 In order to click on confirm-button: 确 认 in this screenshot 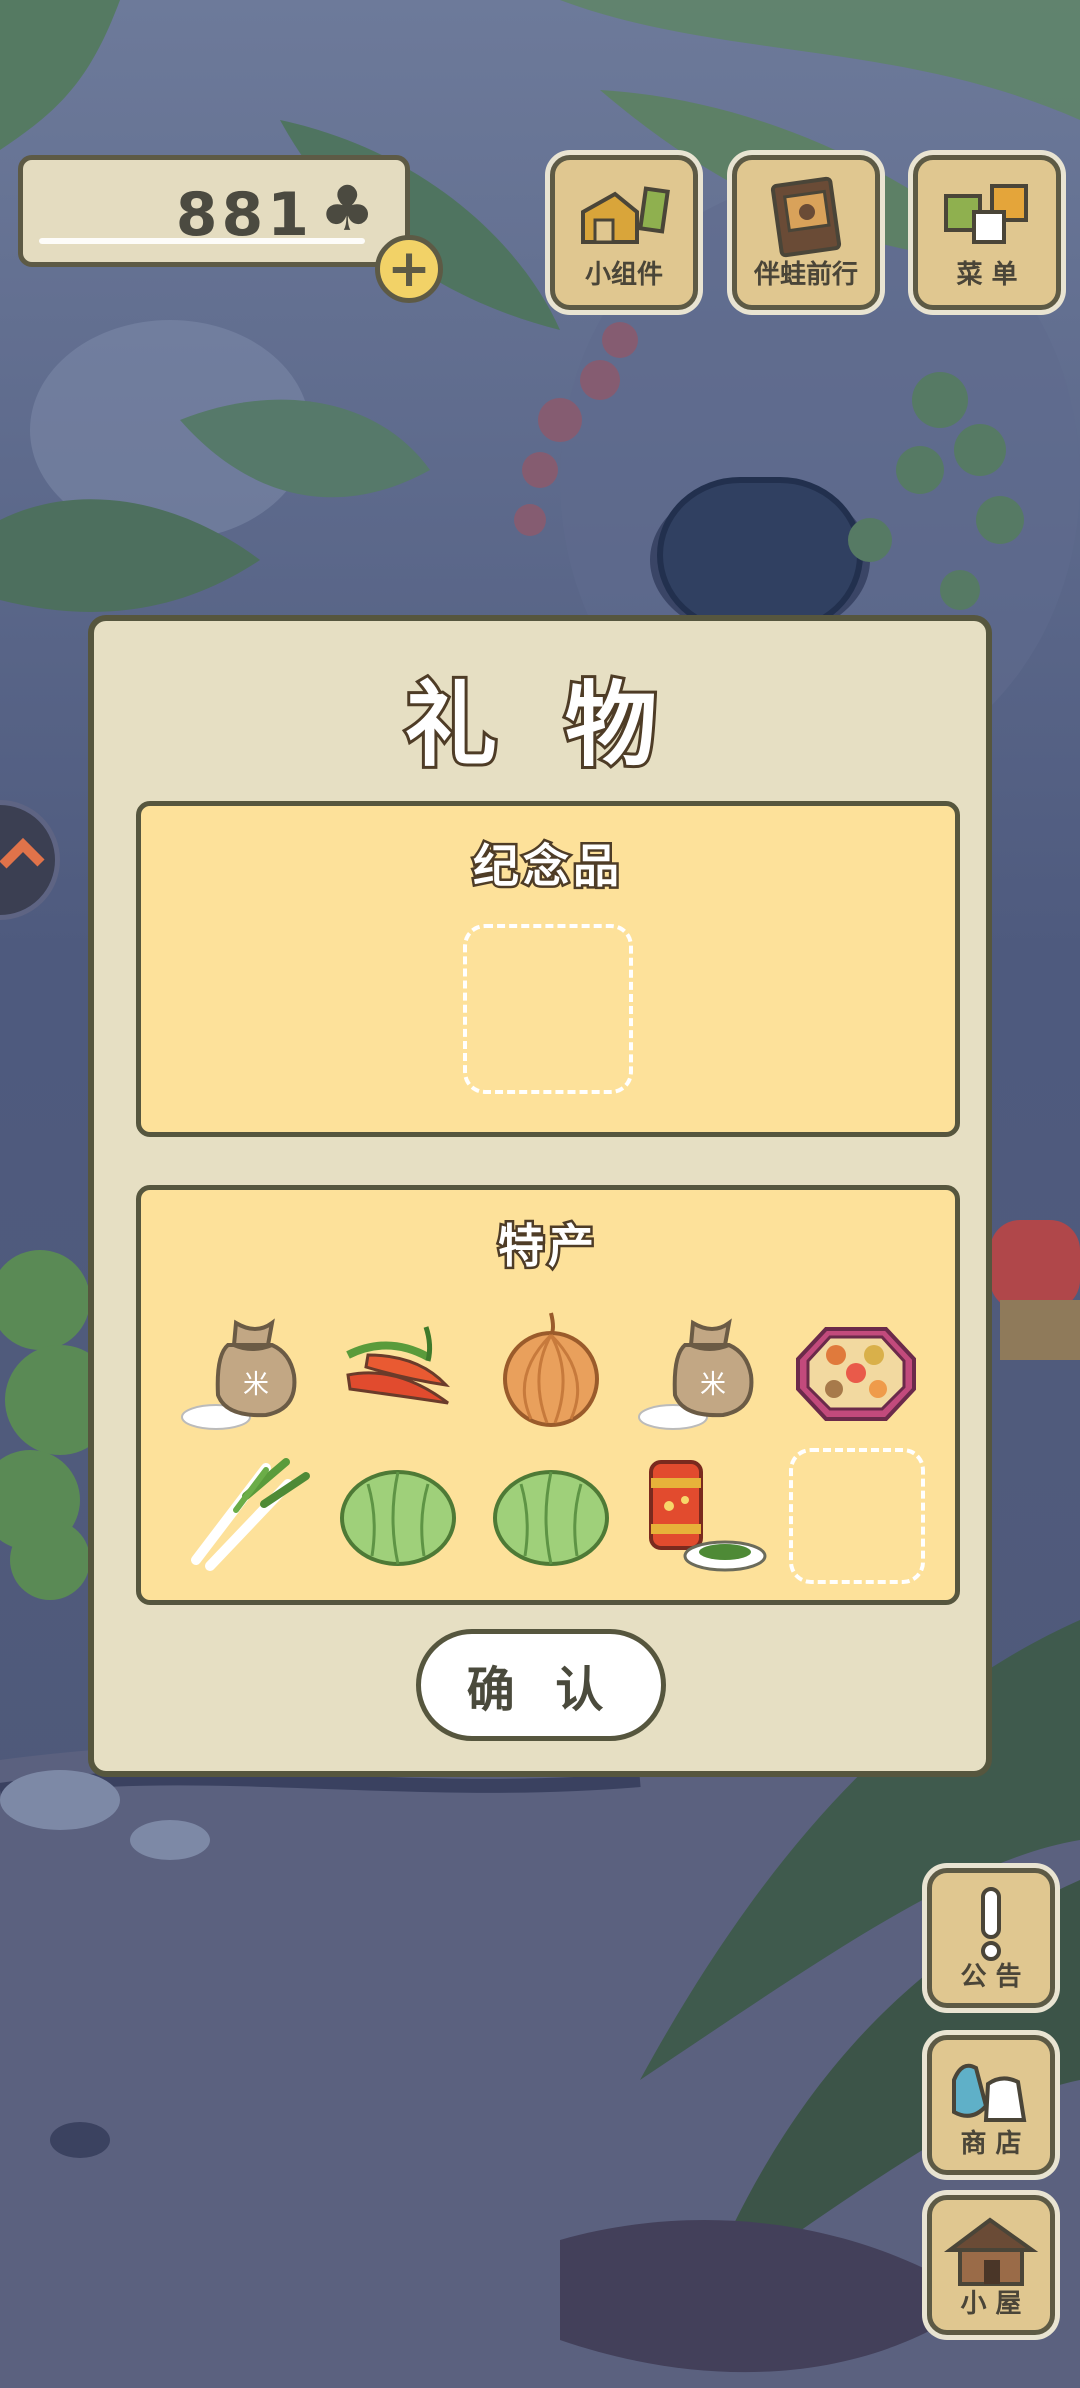, I will do `click(541, 1685)`.